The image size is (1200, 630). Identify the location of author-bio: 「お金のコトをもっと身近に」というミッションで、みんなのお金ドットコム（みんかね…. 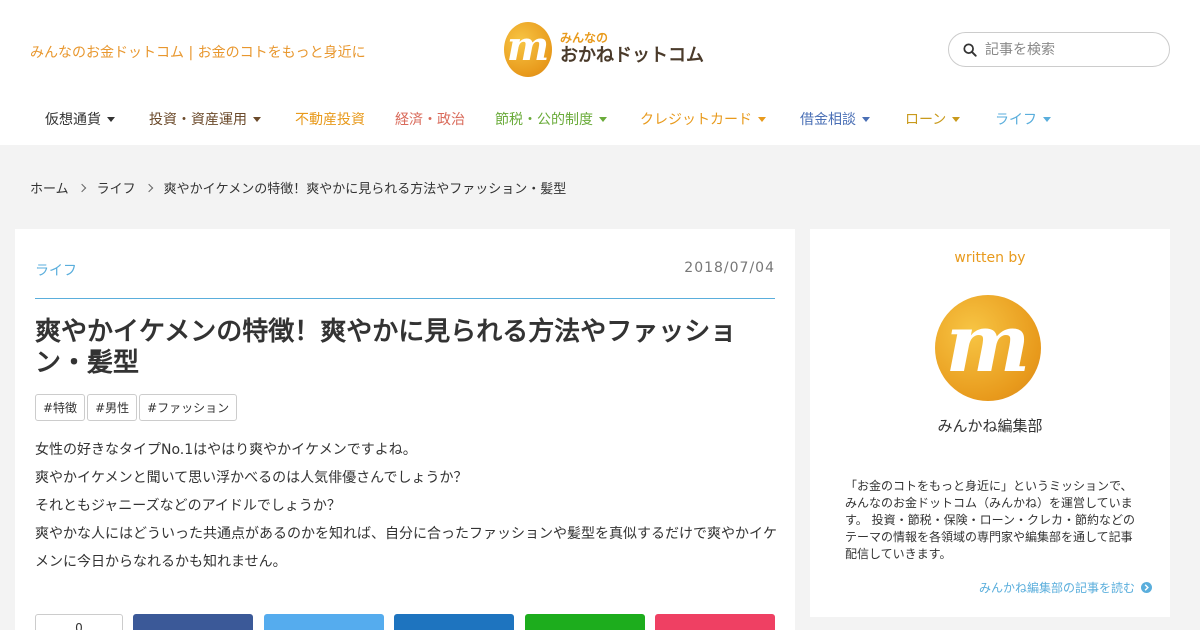
(990, 520).